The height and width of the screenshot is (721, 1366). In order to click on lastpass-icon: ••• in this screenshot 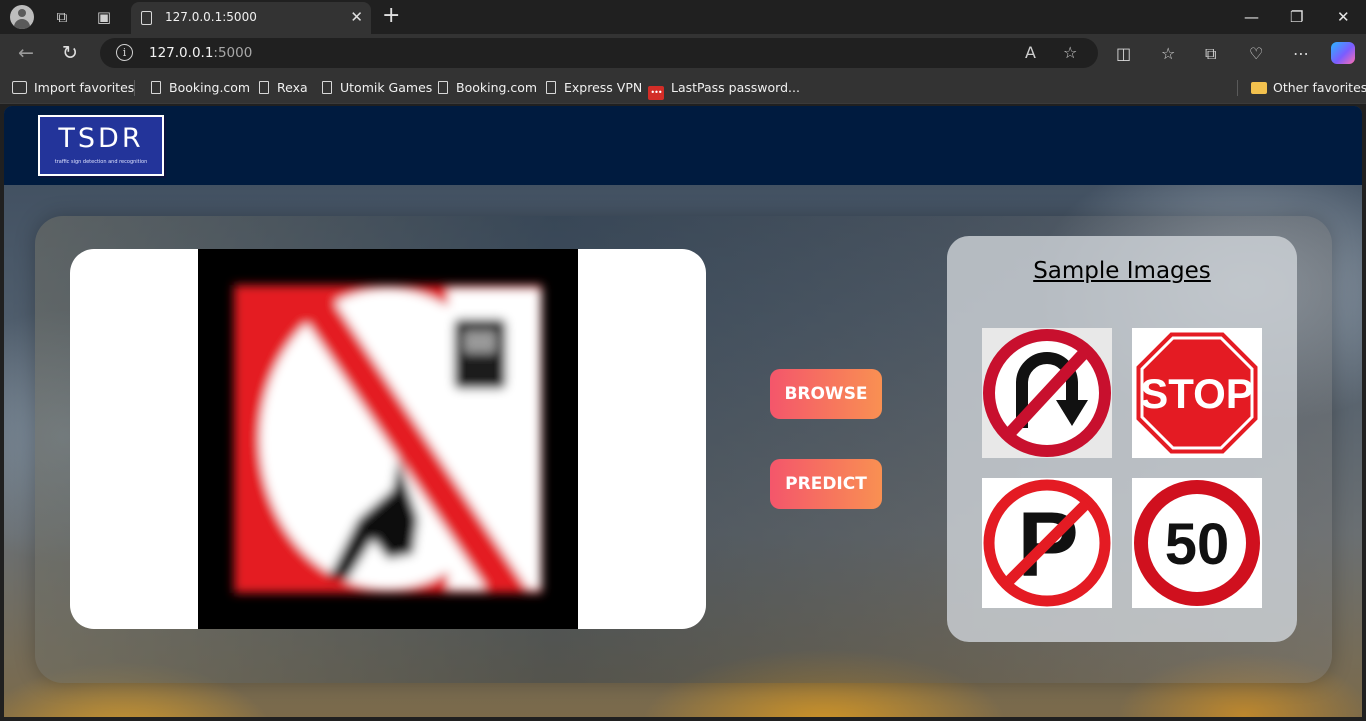, I will do `click(656, 93)`.